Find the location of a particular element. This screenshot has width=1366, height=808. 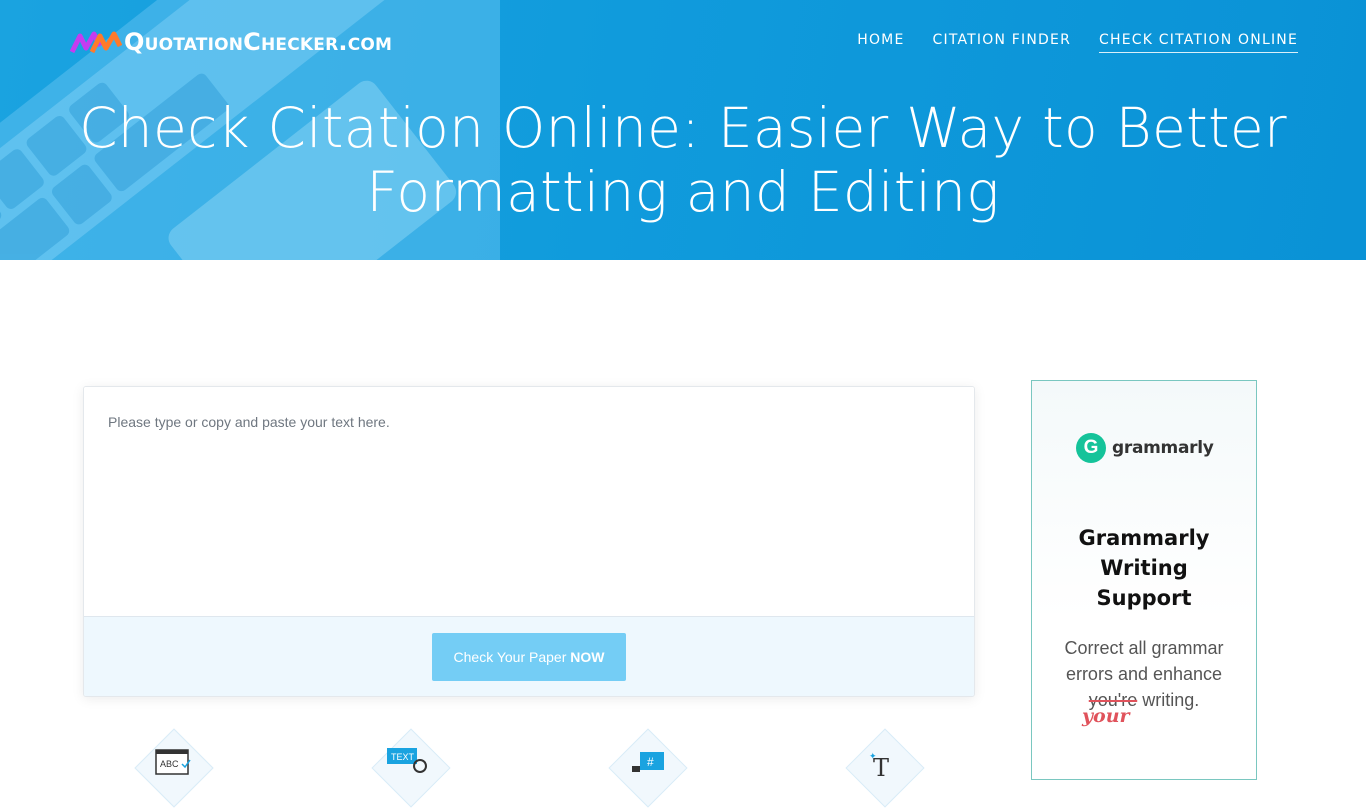

ad-headline: Grammarly Writing Support is located at coordinates (1144, 568).